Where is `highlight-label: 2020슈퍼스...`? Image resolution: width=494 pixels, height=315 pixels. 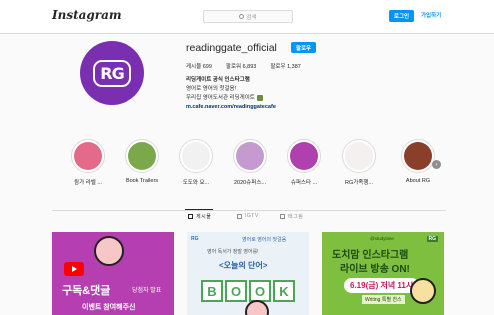 highlight-label: 2020슈퍼스... is located at coordinates (250, 183).